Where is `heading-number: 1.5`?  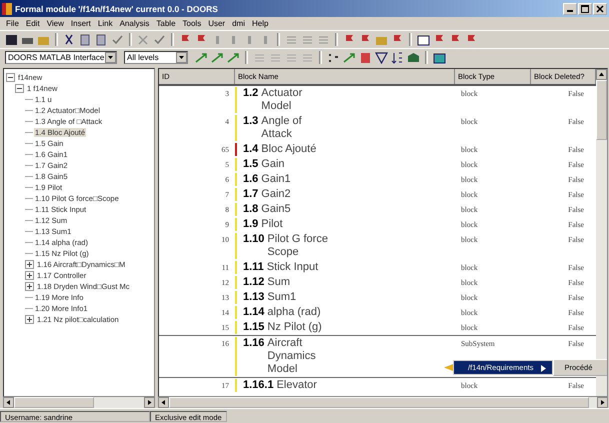 heading-number: 1.5 is located at coordinates (250, 164).